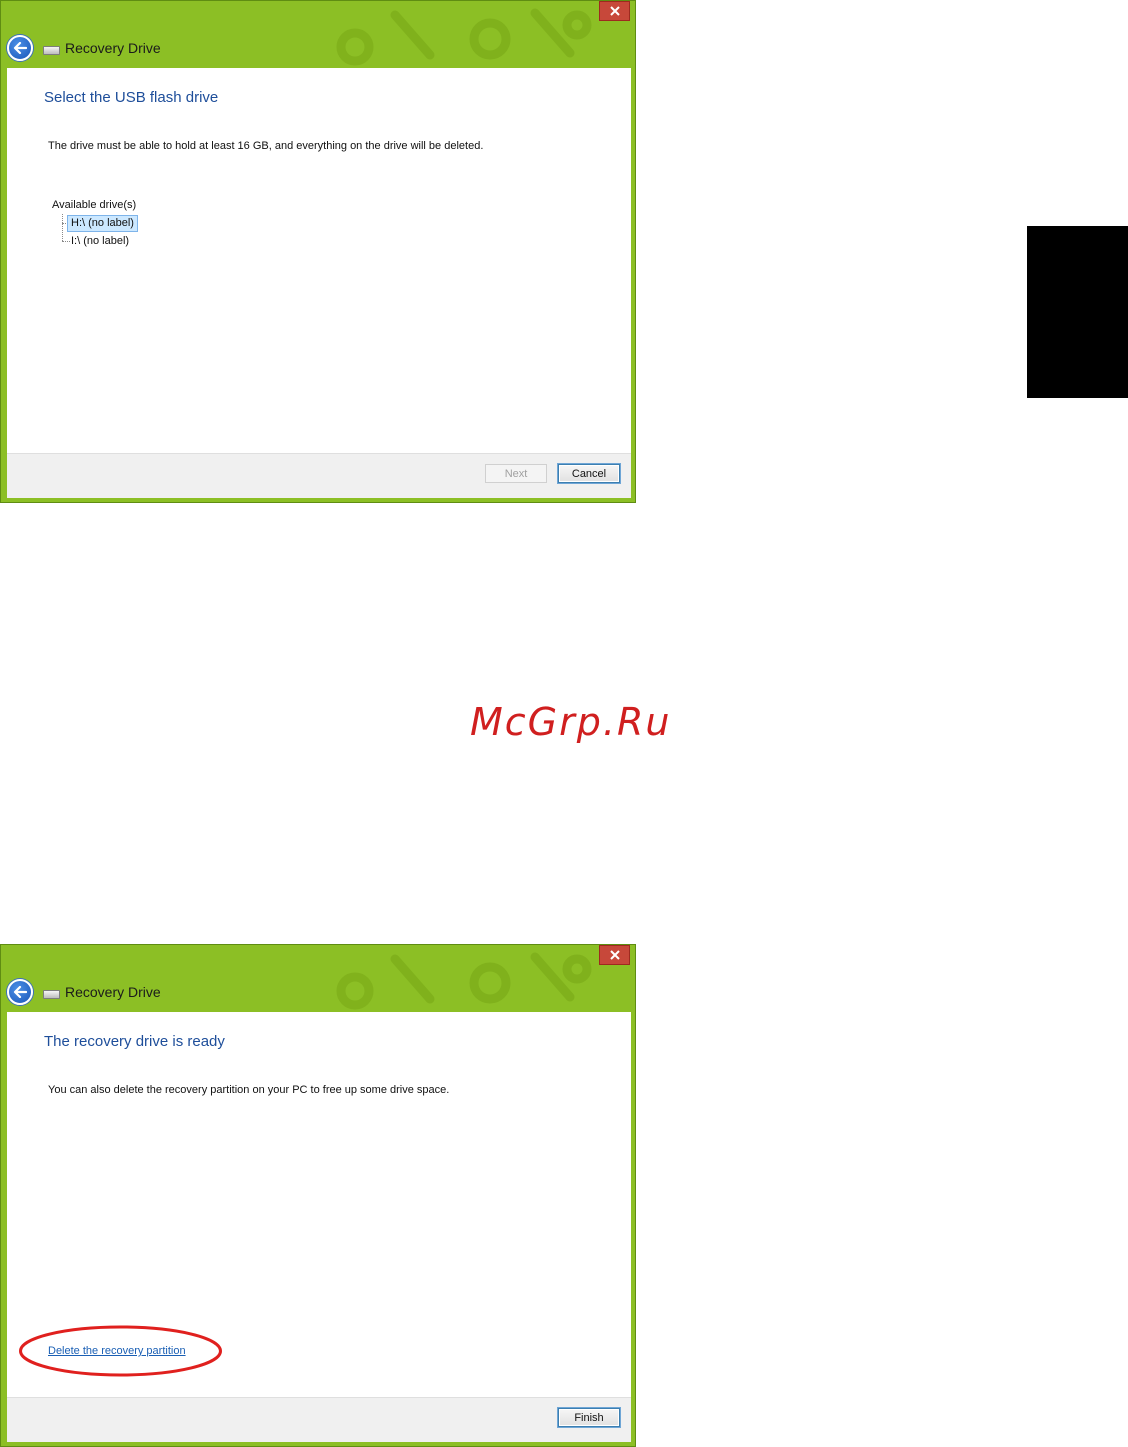  I want to click on cancel-button: Cancel, so click(589, 473).